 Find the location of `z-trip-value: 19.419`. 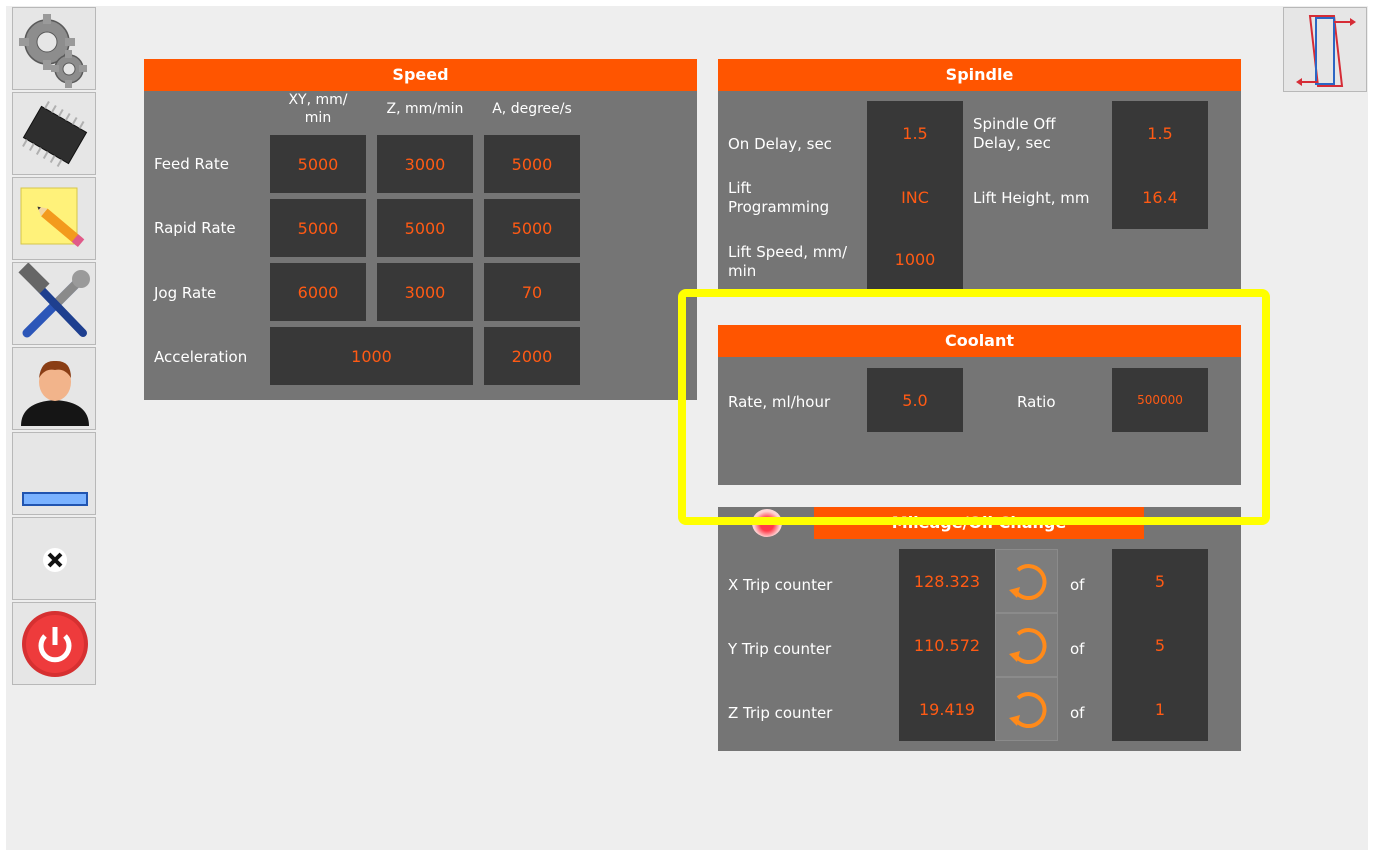

z-trip-value: 19.419 is located at coordinates (947, 709).